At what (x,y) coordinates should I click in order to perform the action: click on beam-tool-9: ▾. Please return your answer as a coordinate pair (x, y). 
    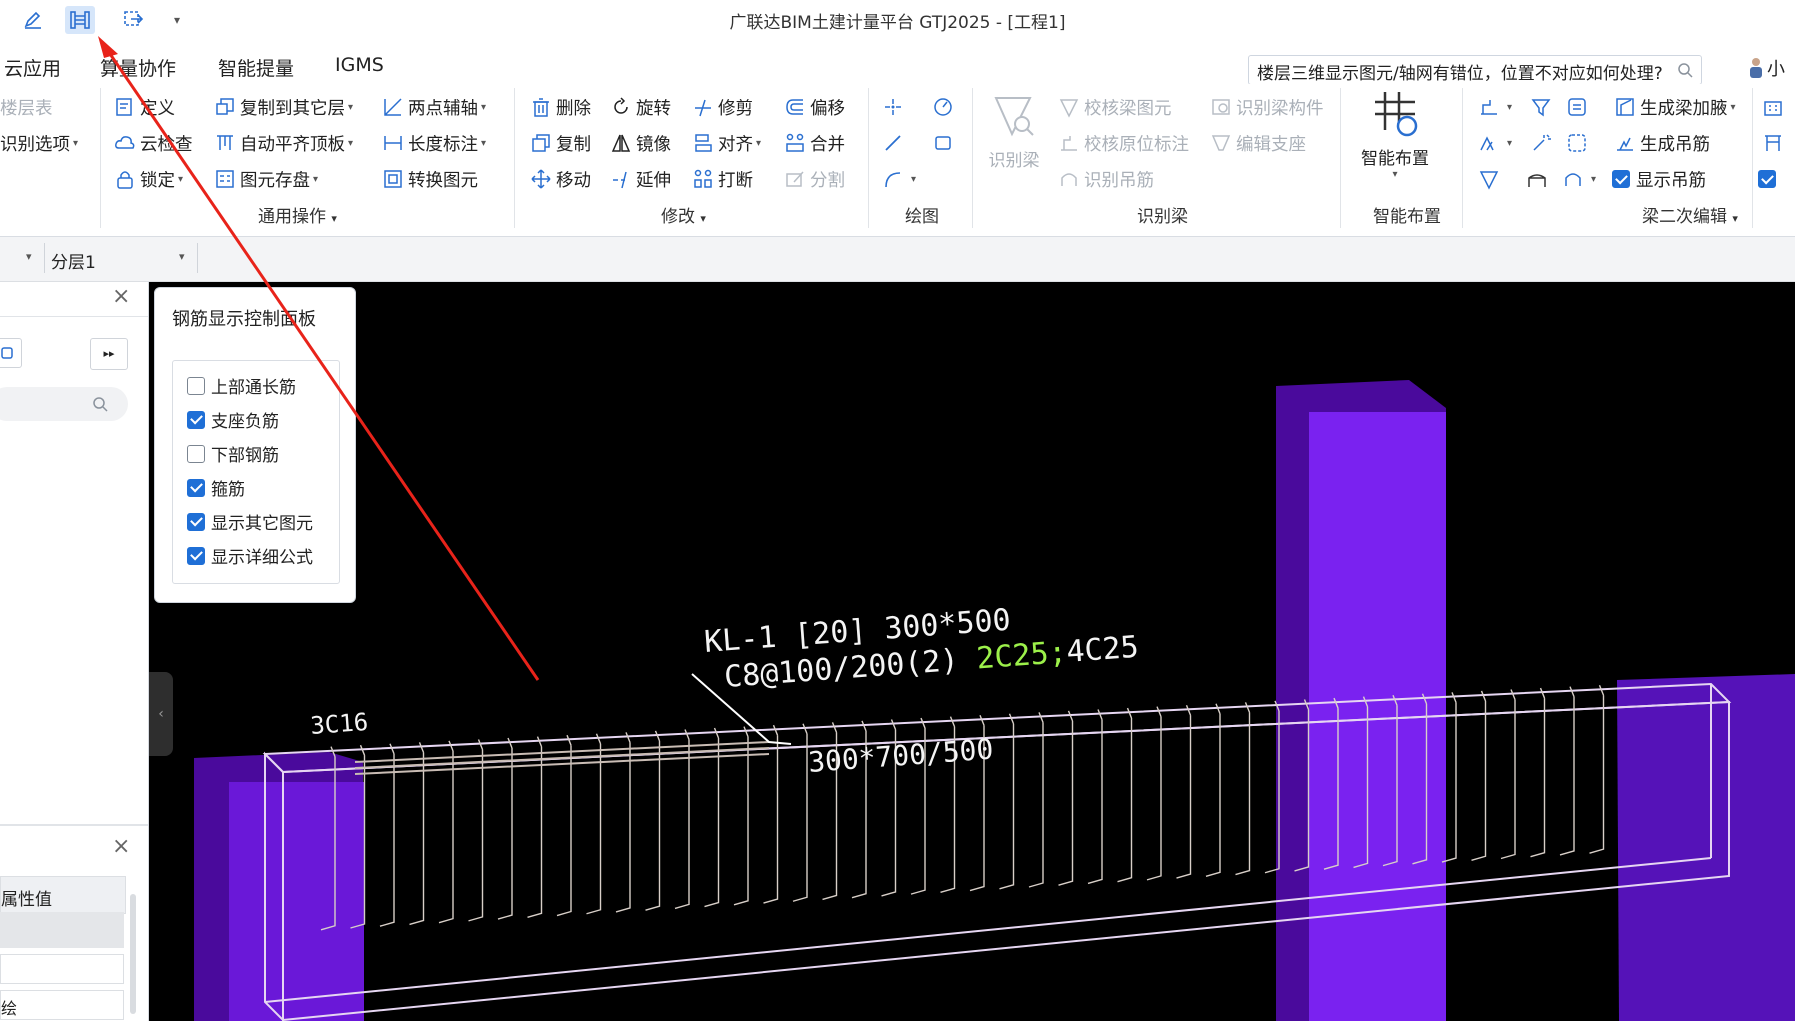
    Looking at the image, I should click on (1579, 179).